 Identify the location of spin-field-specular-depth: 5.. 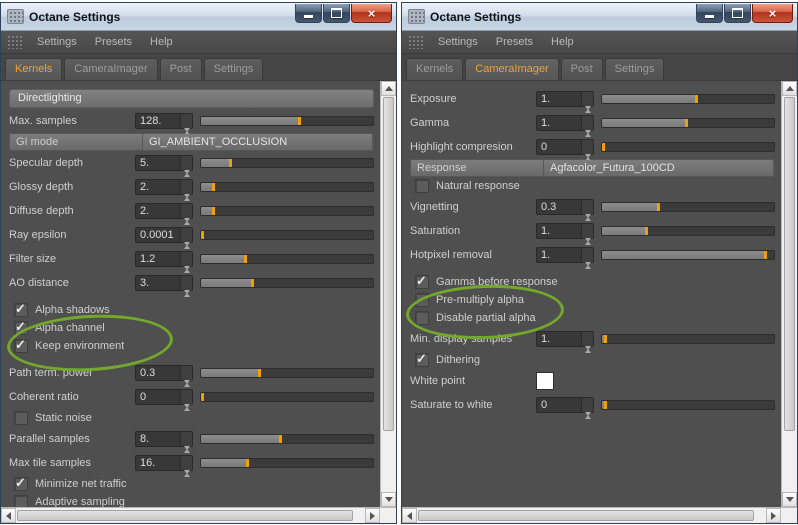
(164, 173).